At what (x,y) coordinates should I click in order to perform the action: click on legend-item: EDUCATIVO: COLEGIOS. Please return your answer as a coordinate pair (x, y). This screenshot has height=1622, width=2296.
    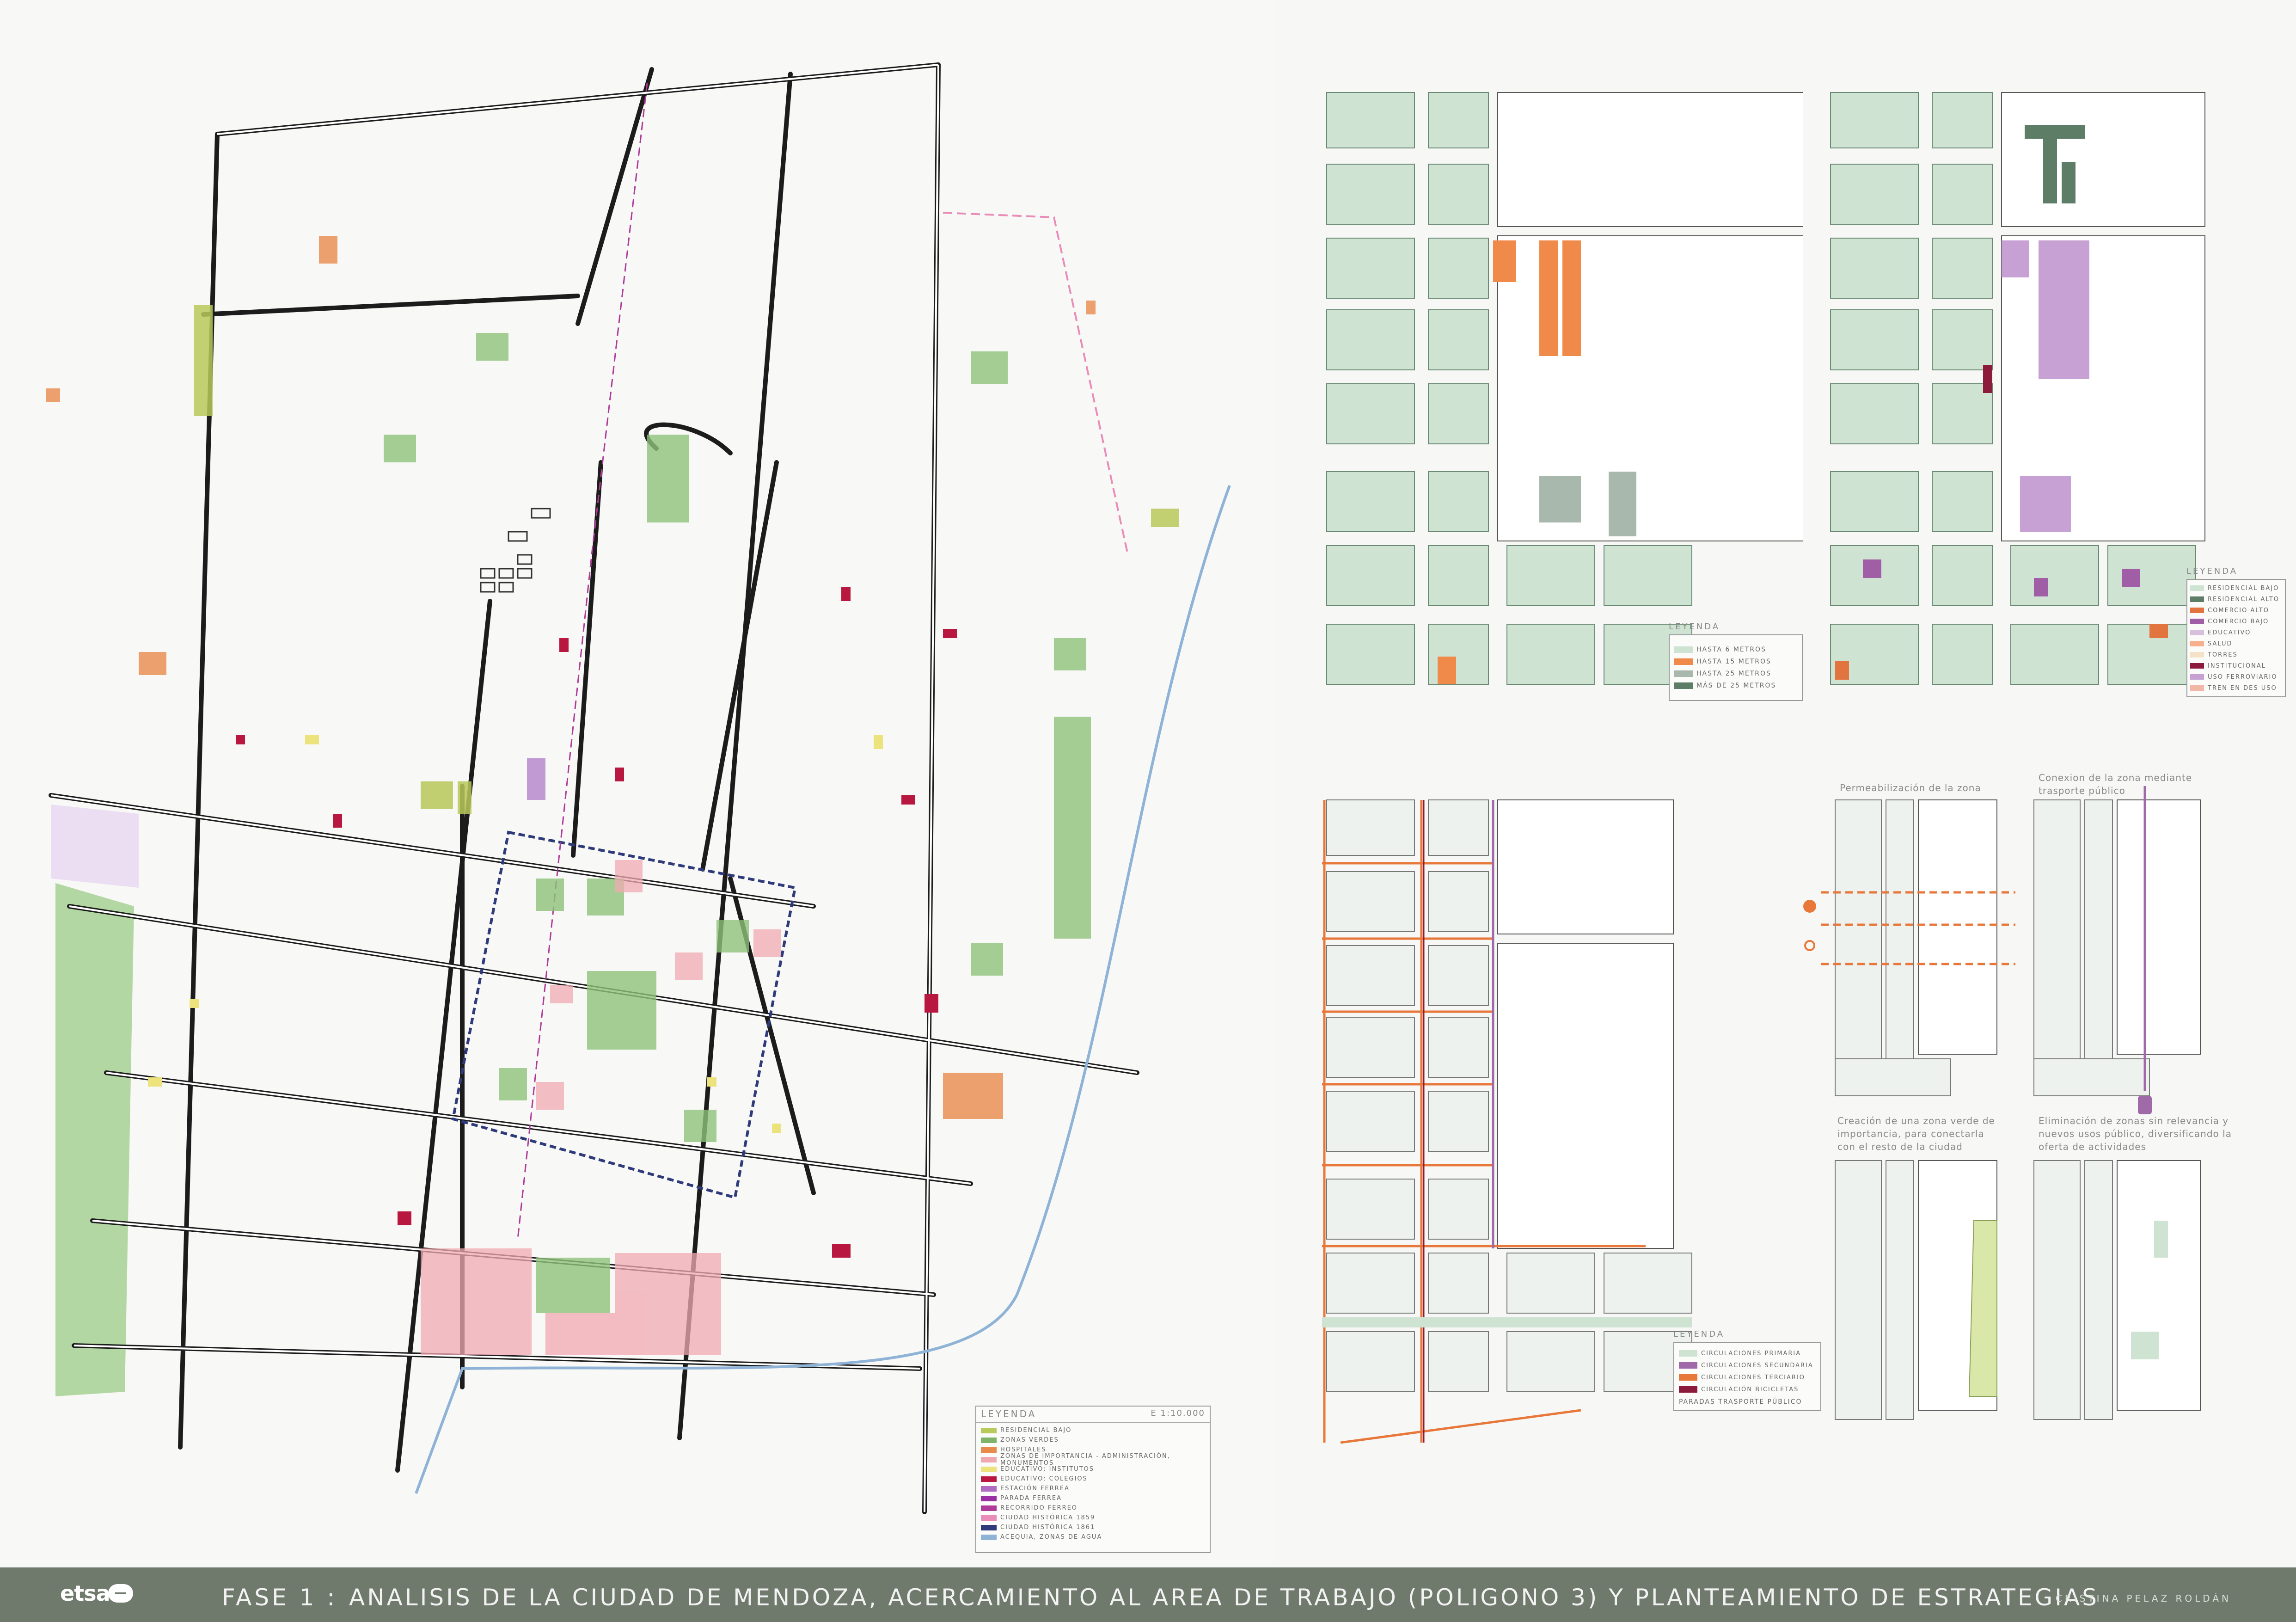
    Looking at the image, I should click on (1093, 1479).